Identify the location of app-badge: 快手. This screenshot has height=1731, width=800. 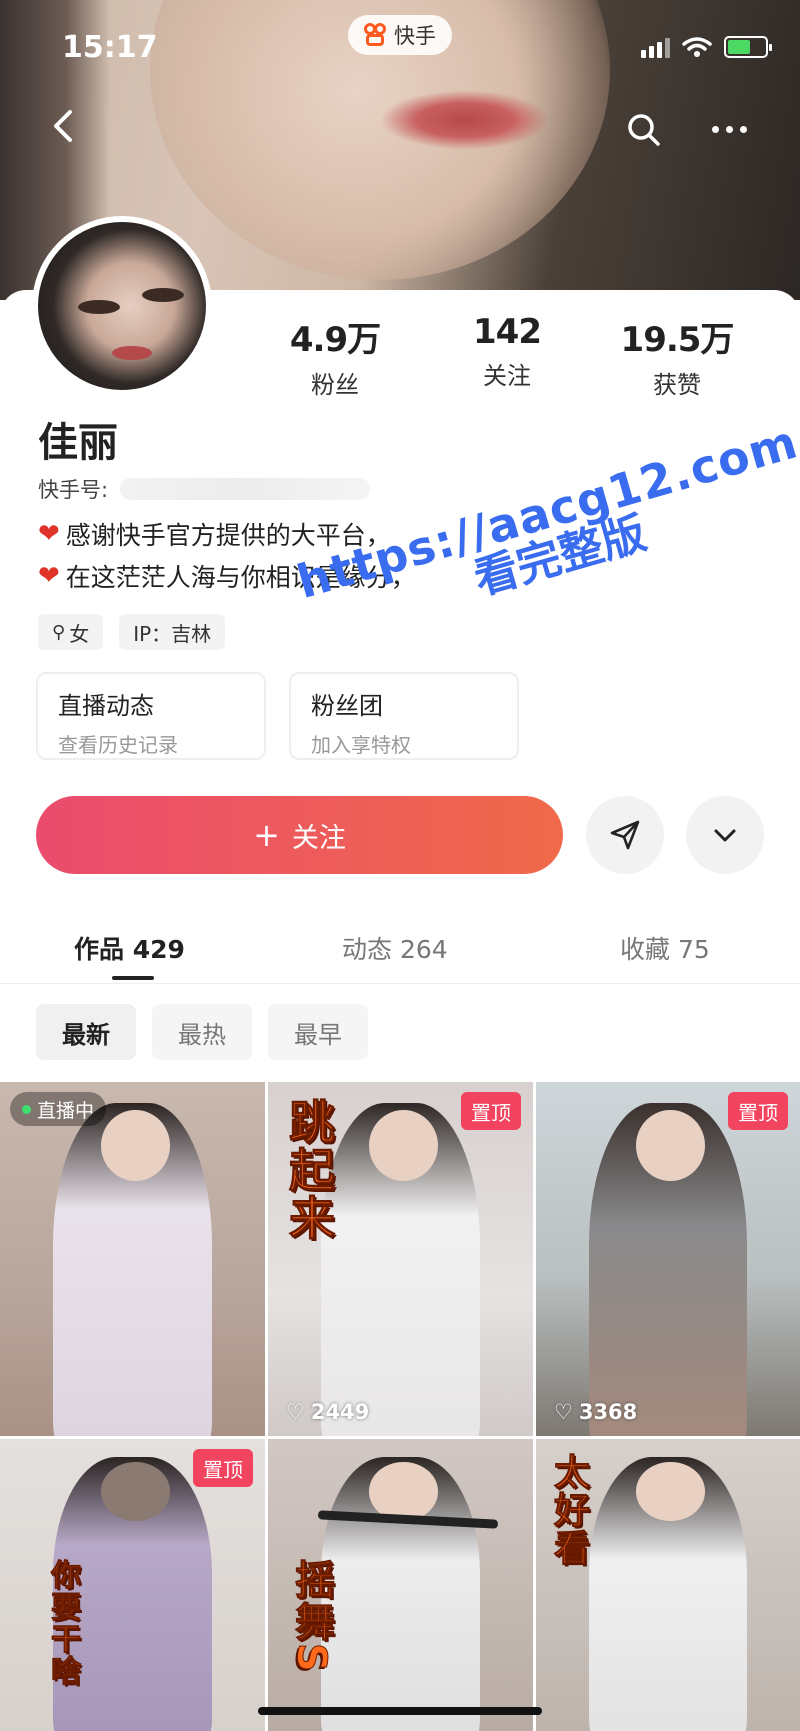
(400, 35).